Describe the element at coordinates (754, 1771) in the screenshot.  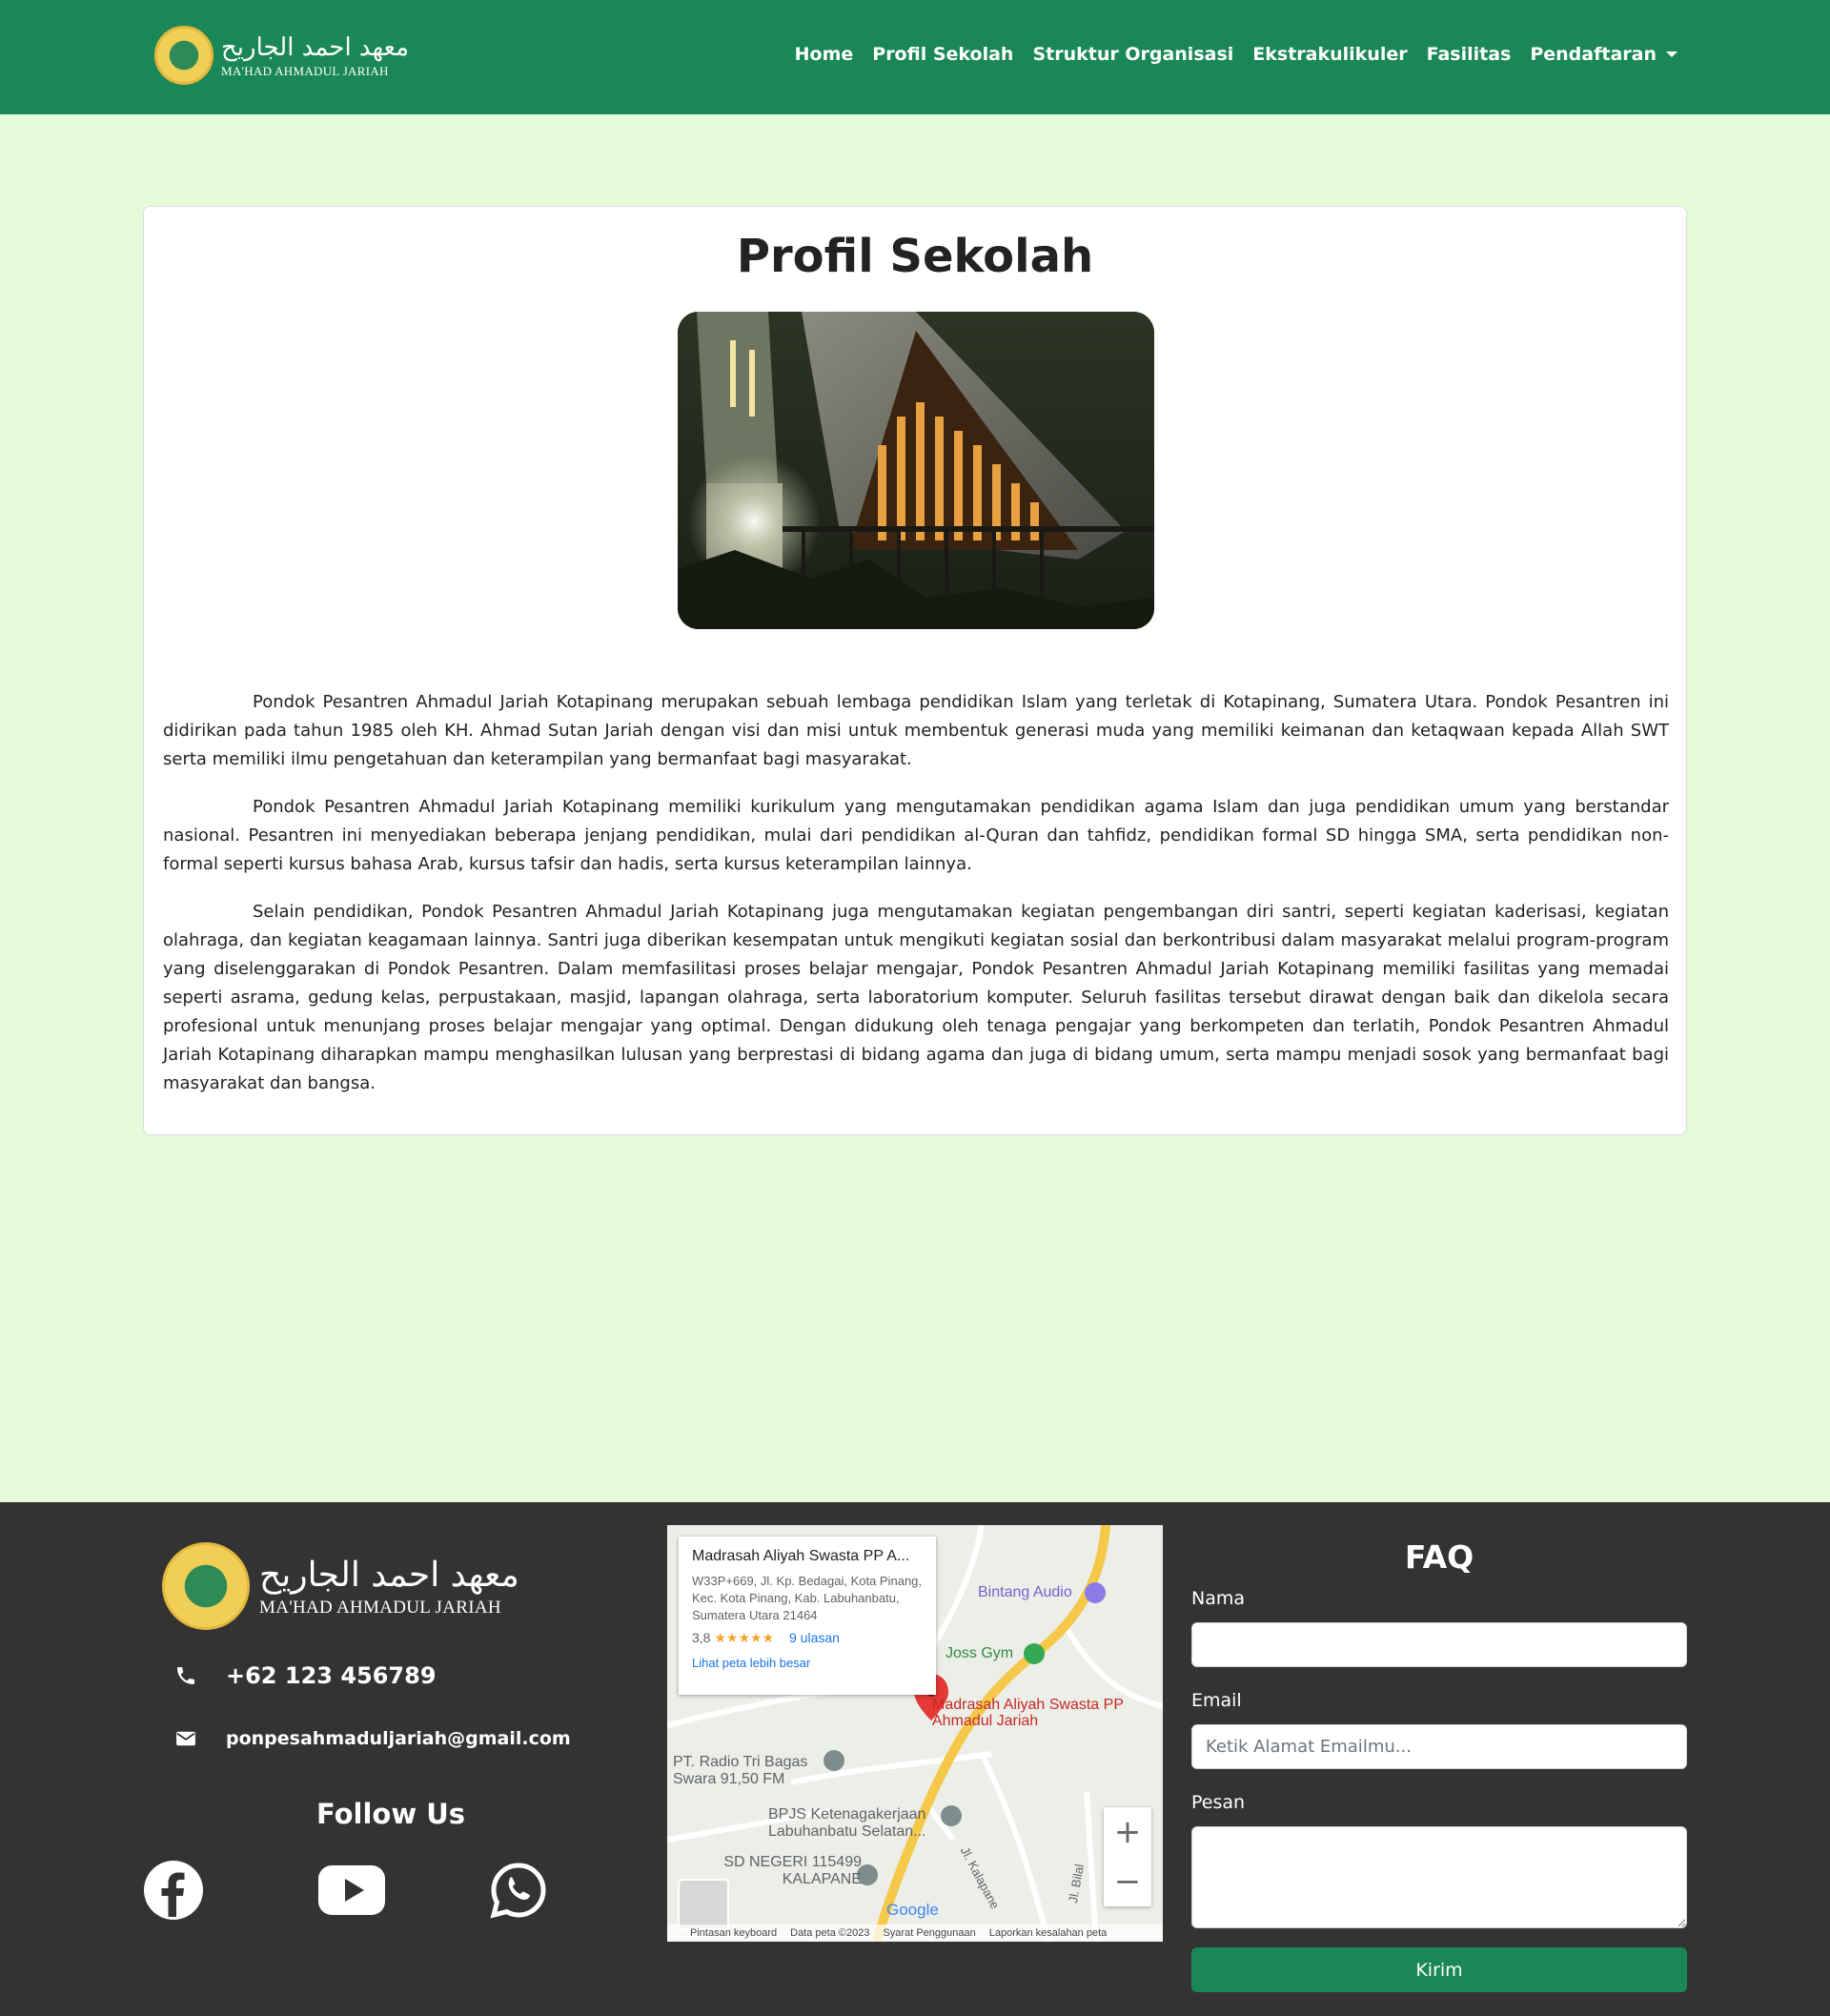
I see `map-label-radio: PT. Radio Tri Bagas Swara 91,50 FM` at that location.